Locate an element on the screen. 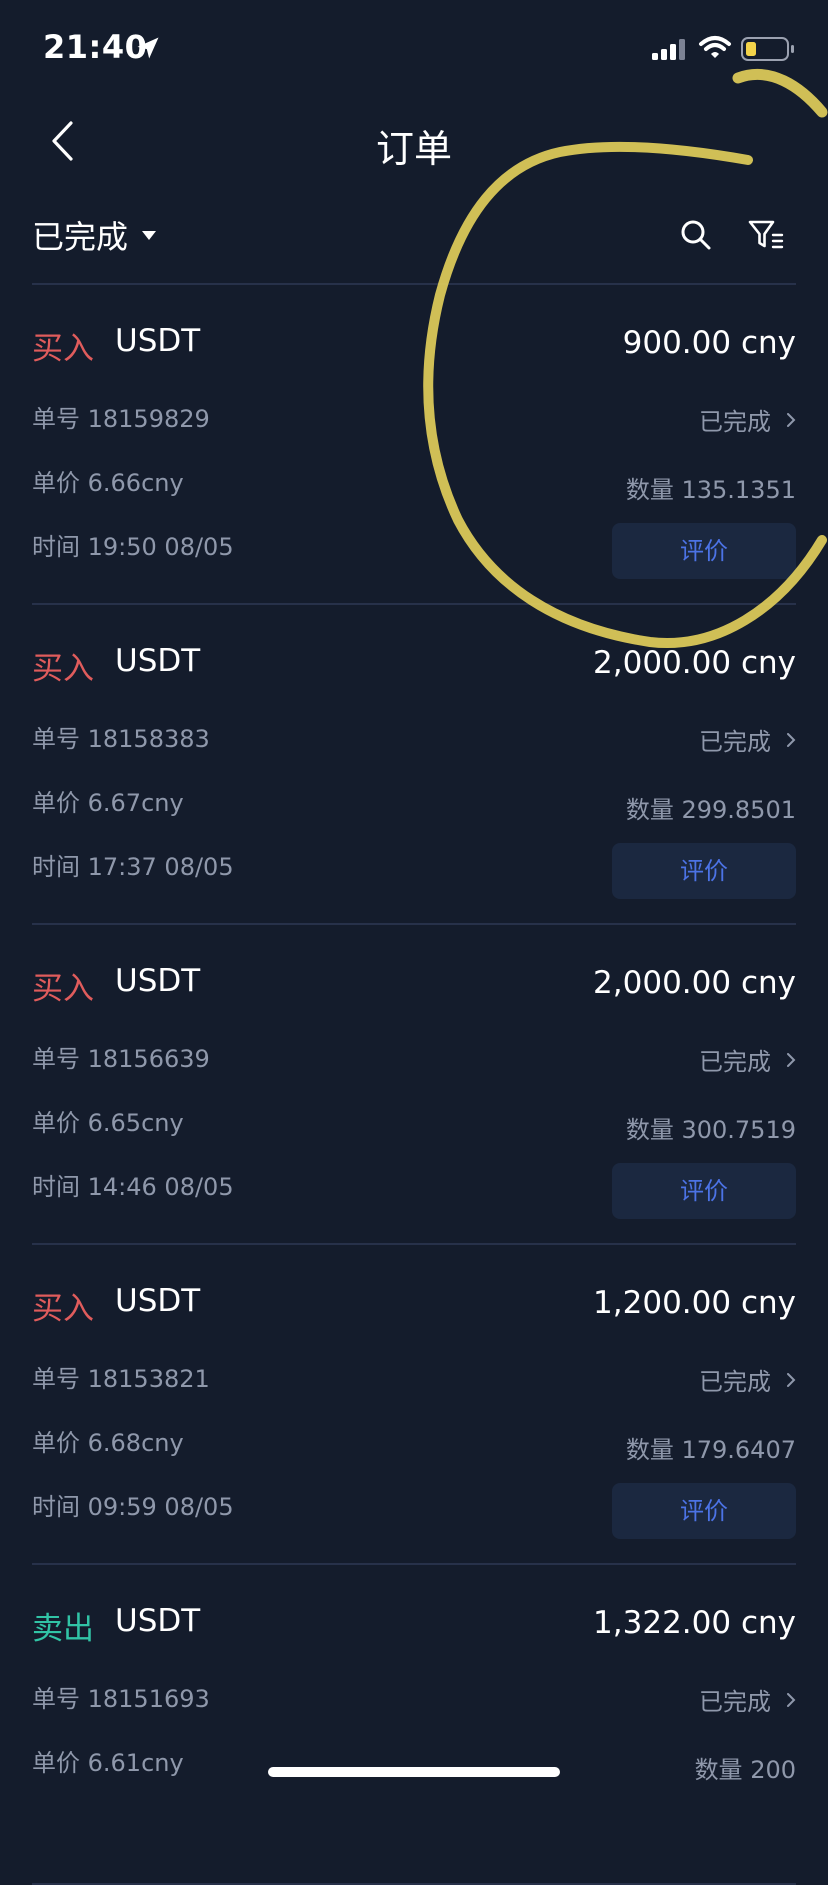 The image size is (828, 1885). navigation-bar: 订单 is located at coordinates (414, 141).